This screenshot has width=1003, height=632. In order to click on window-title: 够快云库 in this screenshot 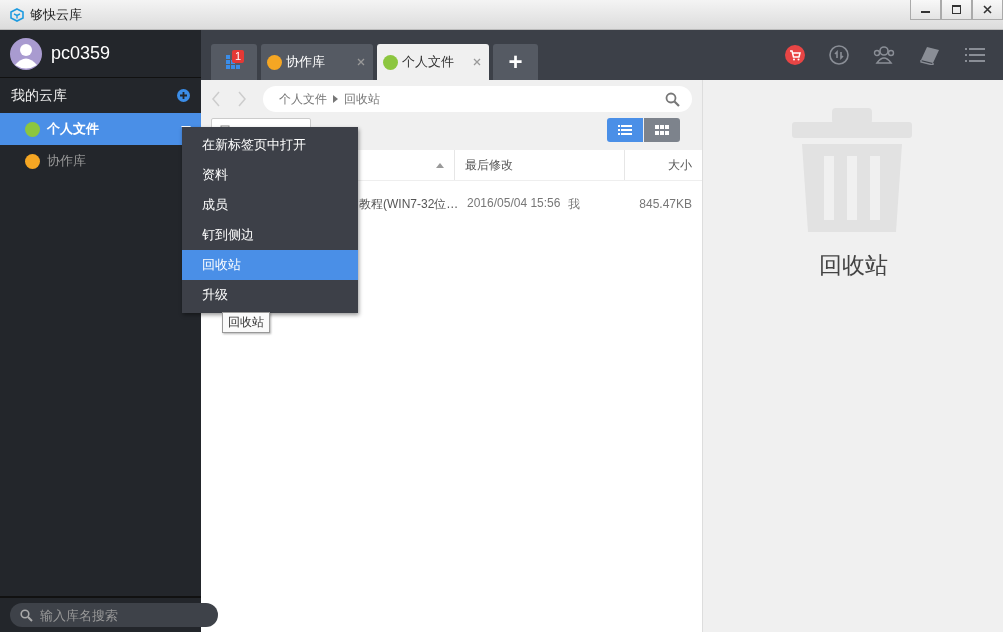, I will do `click(56, 14)`.